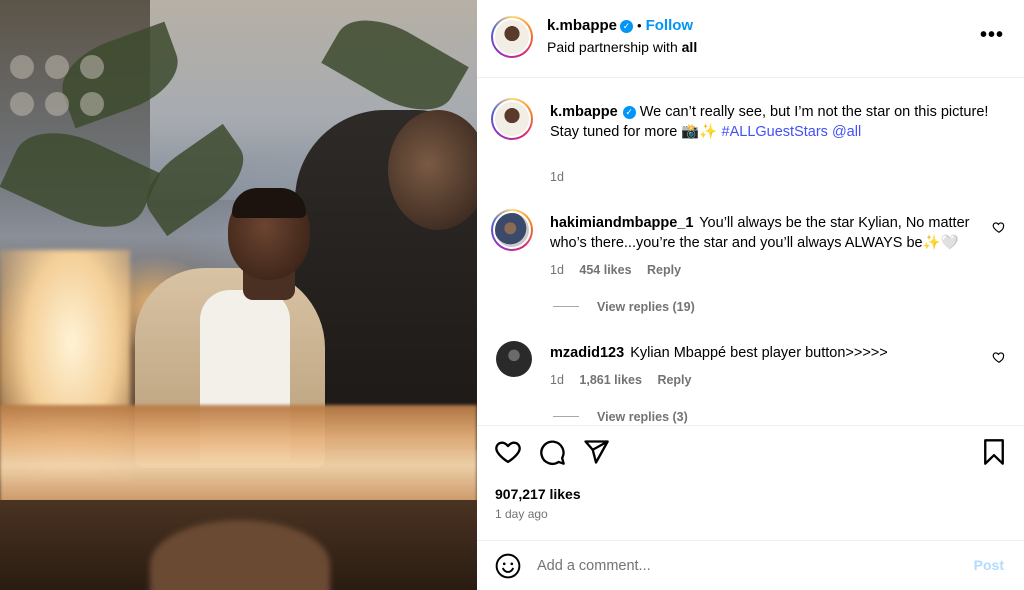 This screenshot has width=1024, height=590. Describe the element at coordinates (775, 132) in the screenshot. I see `caption-hashtag: #ALLGuestStars` at that location.